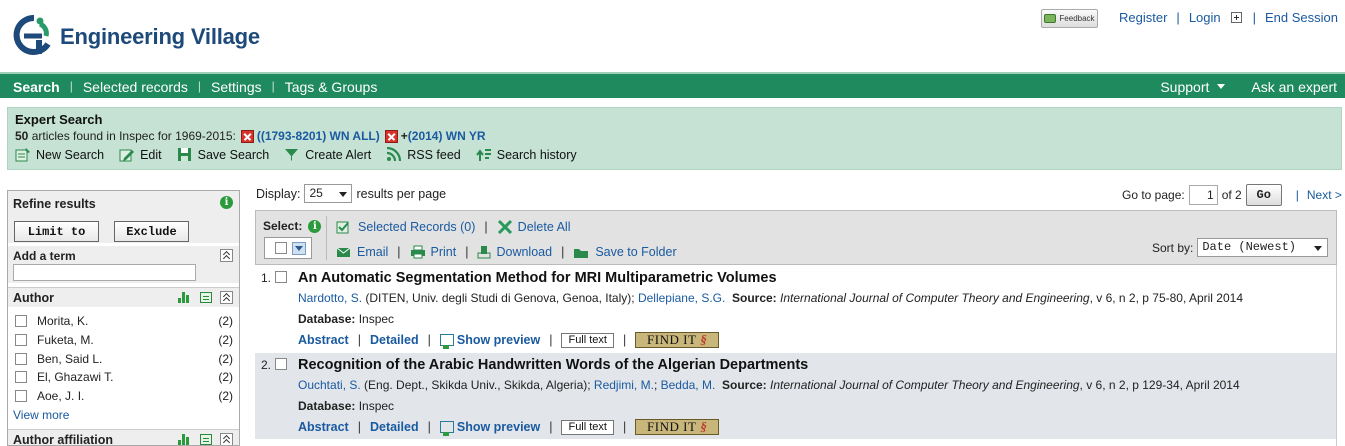  I want to click on author-link: Ouchtati, S., so click(329, 385).